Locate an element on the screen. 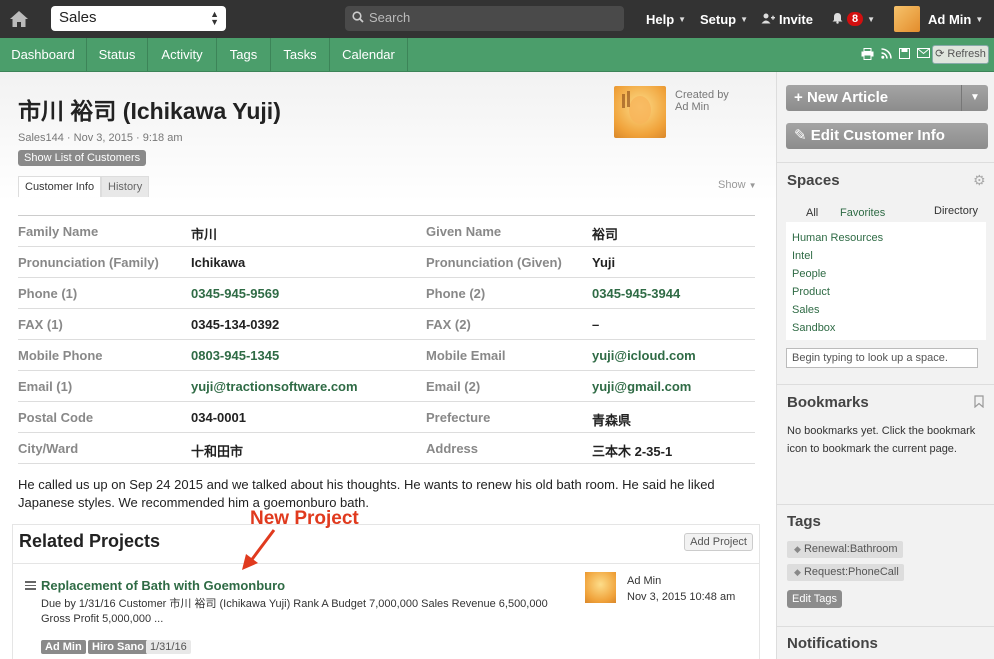 The image size is (994, 659). space-item-human-resources: Human Resources is located at coordinates (886, 238).